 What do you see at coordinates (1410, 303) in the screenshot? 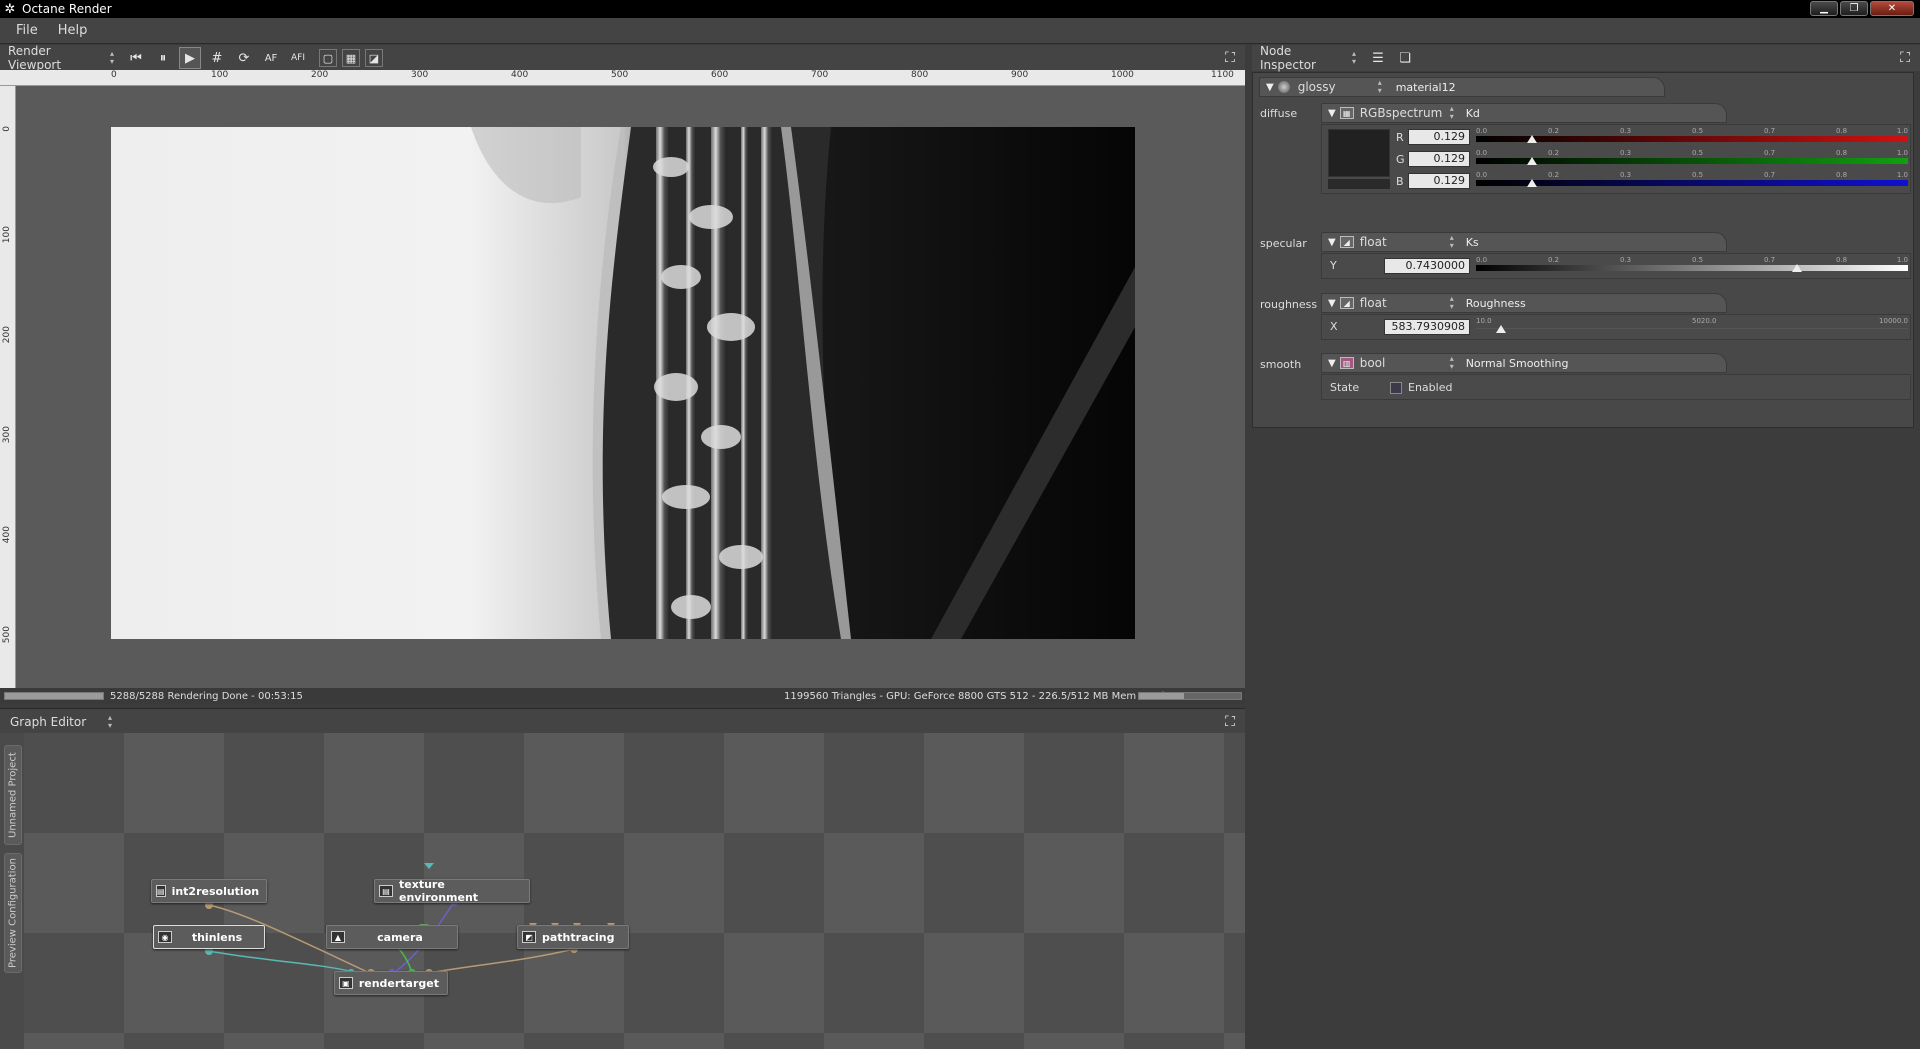
I see `roughness-type-combo: float` at bounding box center [1410, 303].